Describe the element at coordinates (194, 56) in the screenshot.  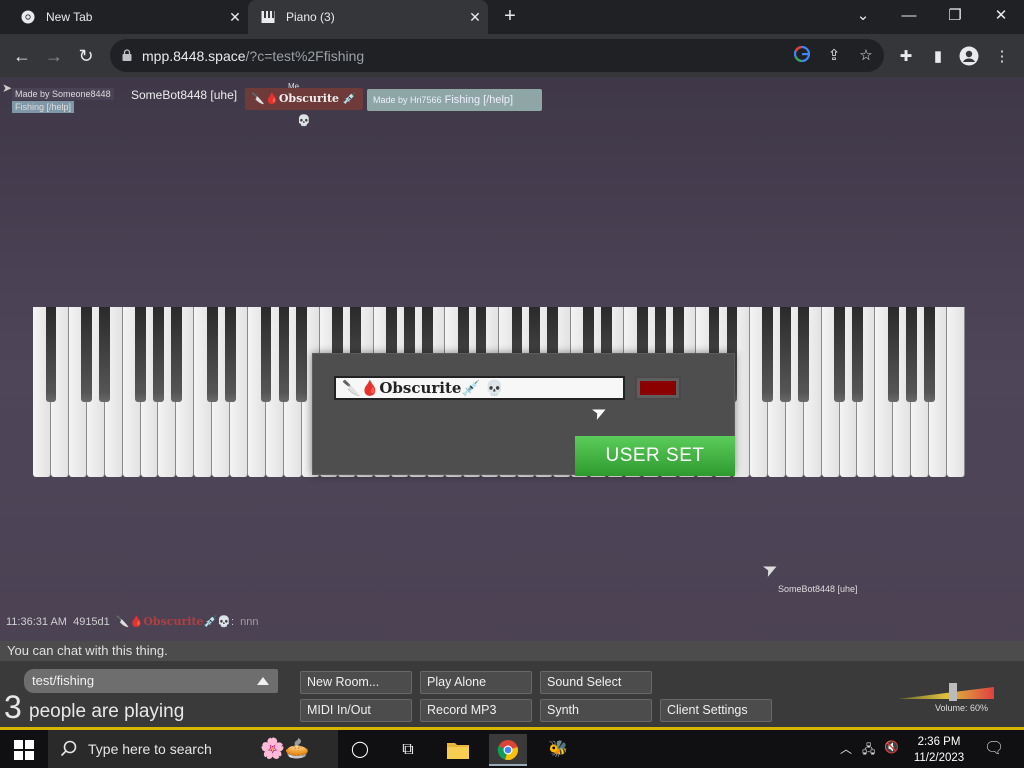
I see `url-host: mpp.8448.space` at that location.